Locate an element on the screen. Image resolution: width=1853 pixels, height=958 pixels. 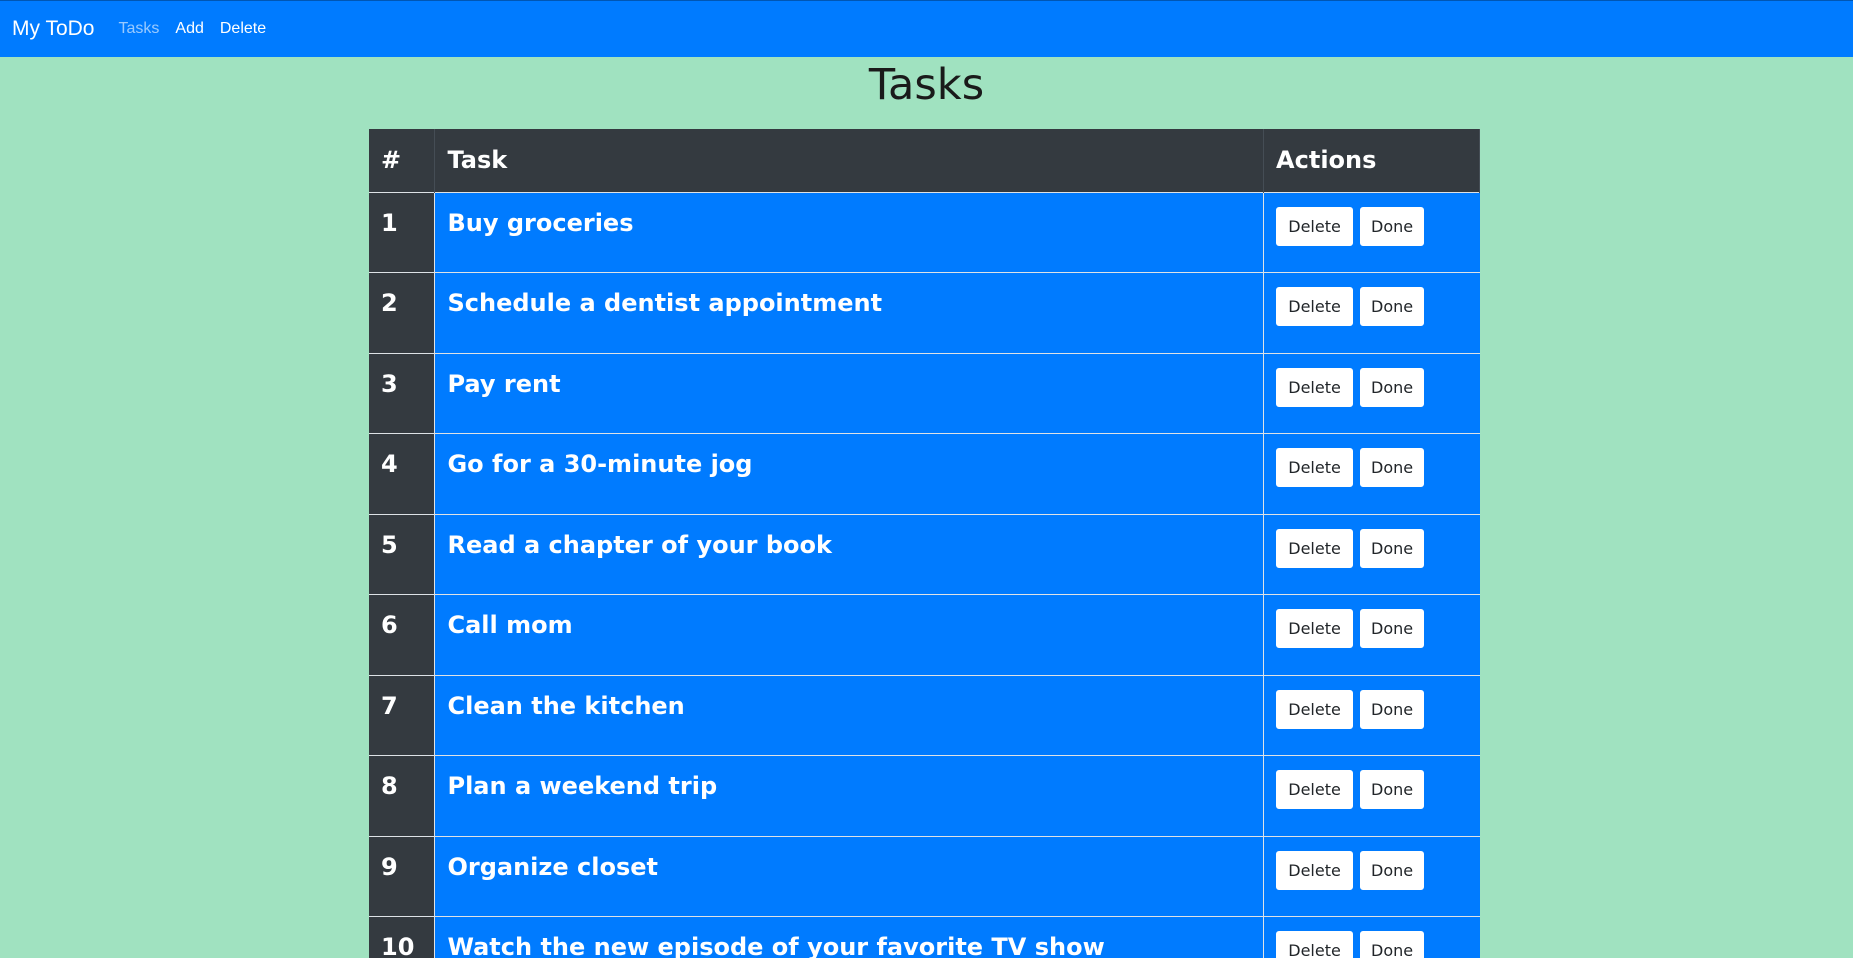
table-row: 5 Read a chapter of your book Delete Done is located at coordinates (924, 554).